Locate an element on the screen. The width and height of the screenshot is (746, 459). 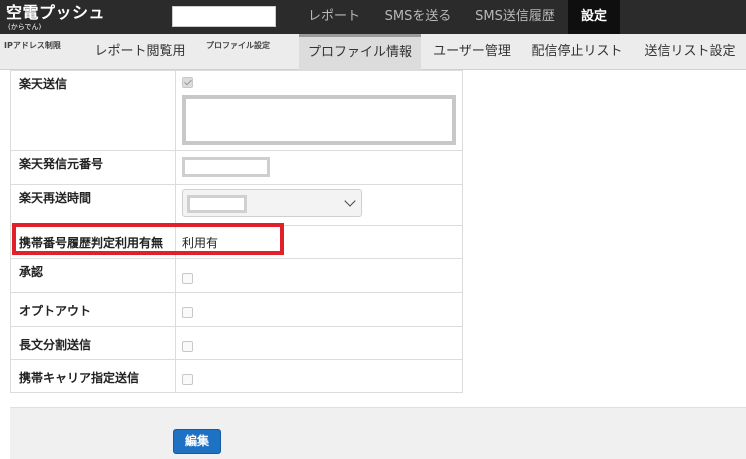
subnav-profile-info: プロファイル情報 is located at coordinates (360, 52).